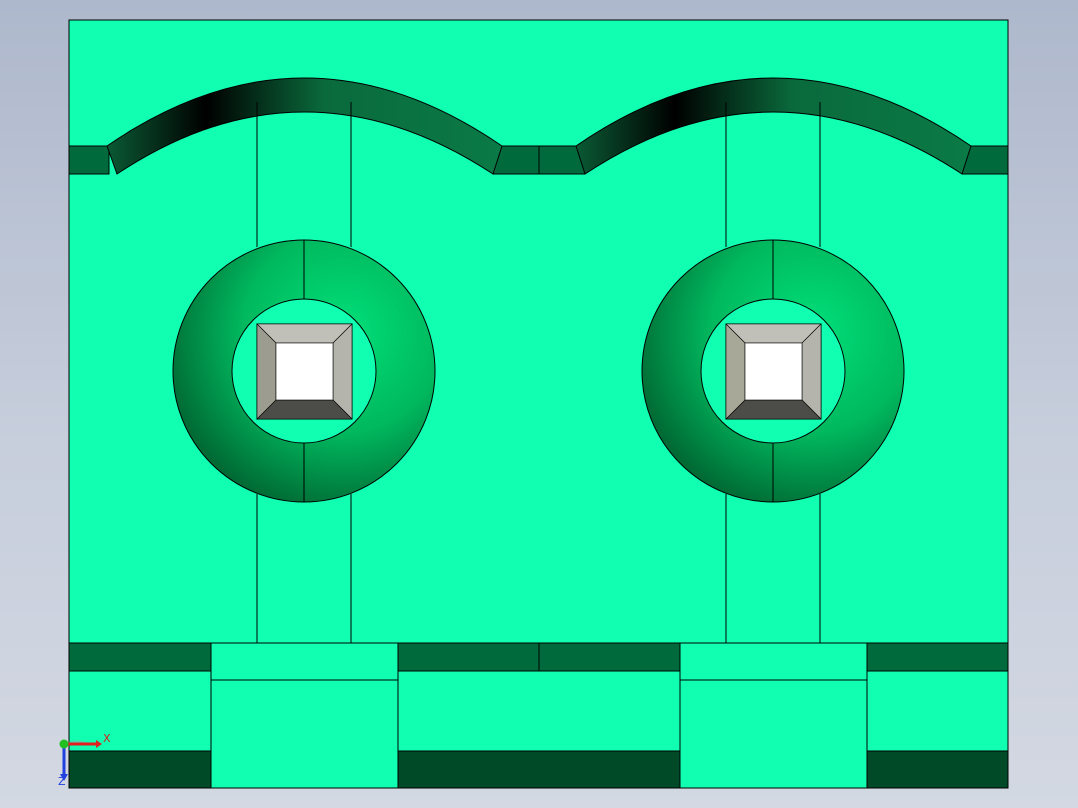  I want to click on square-hole-right, so click(773, 371).